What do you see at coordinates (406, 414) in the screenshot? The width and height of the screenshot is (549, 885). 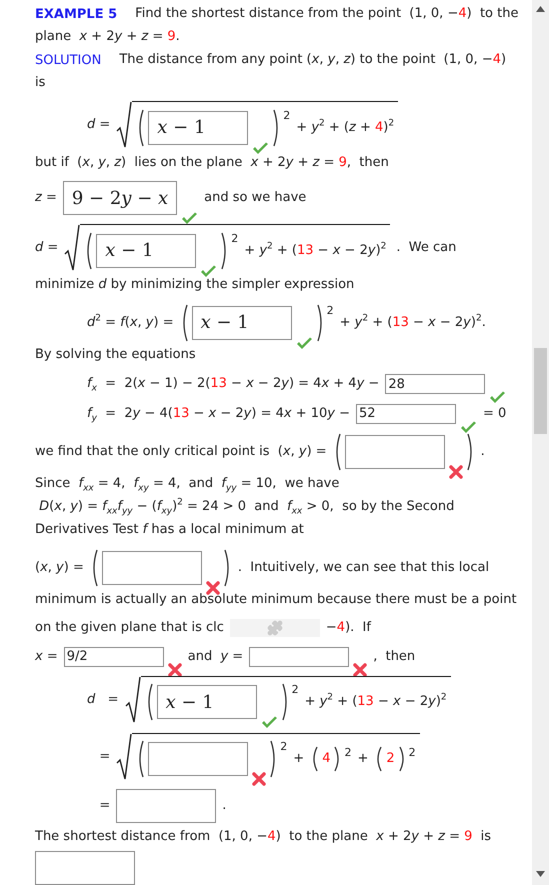 I see `answer-field: 52` at bounding box center [406, 414].